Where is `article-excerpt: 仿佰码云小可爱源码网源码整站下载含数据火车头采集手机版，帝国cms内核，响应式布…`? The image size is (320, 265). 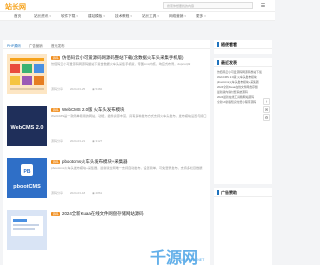 article-excerpt: 仿佰码云小可爱源码网源码整站下载含数据火车头采集手机版，帝国cms内核，响应式布… is located at coordinates (121, 64).